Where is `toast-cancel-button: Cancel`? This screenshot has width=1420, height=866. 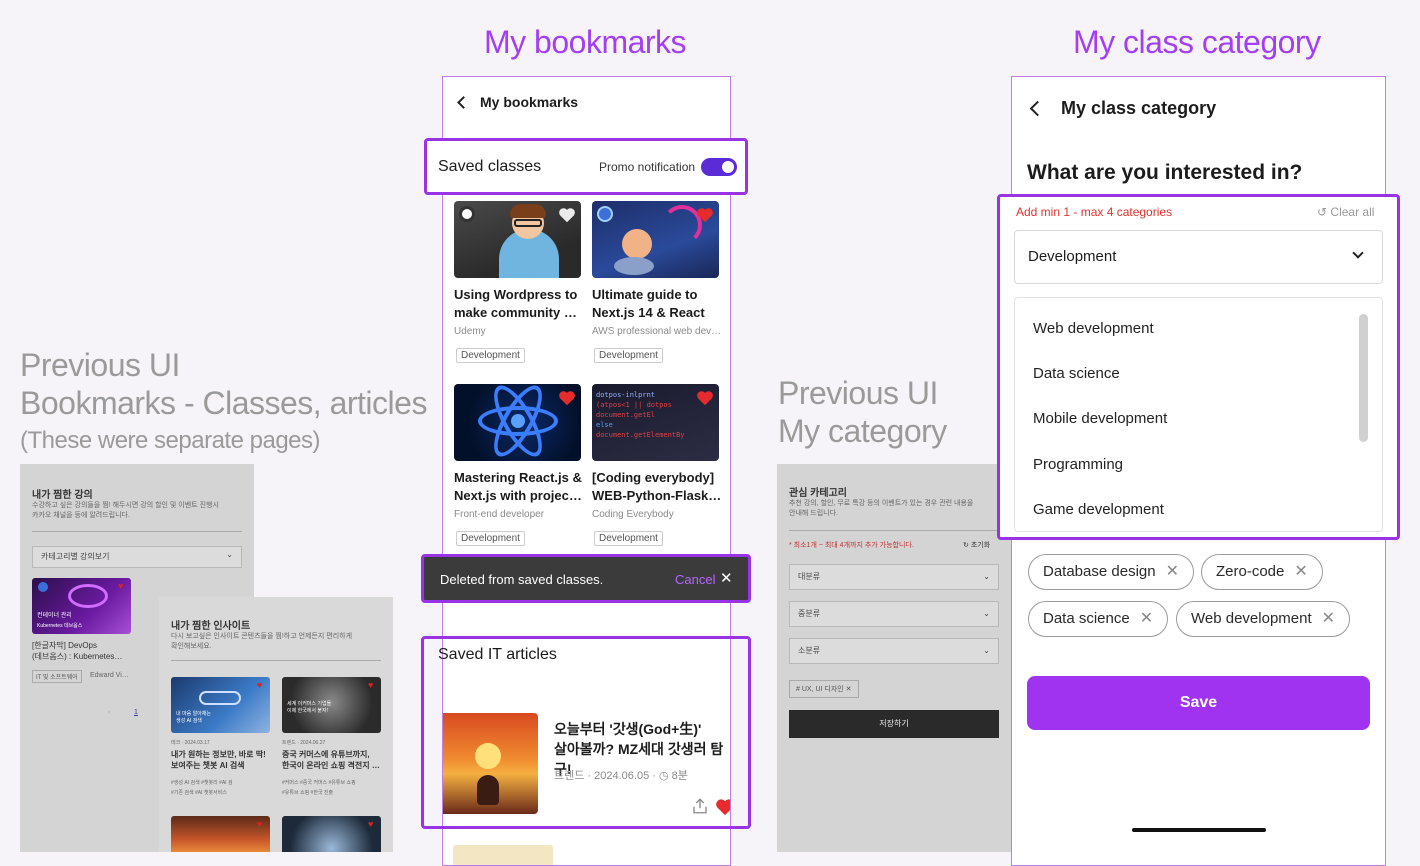 toast-cancel-button: Cancel is located at coordinates (695, 579).